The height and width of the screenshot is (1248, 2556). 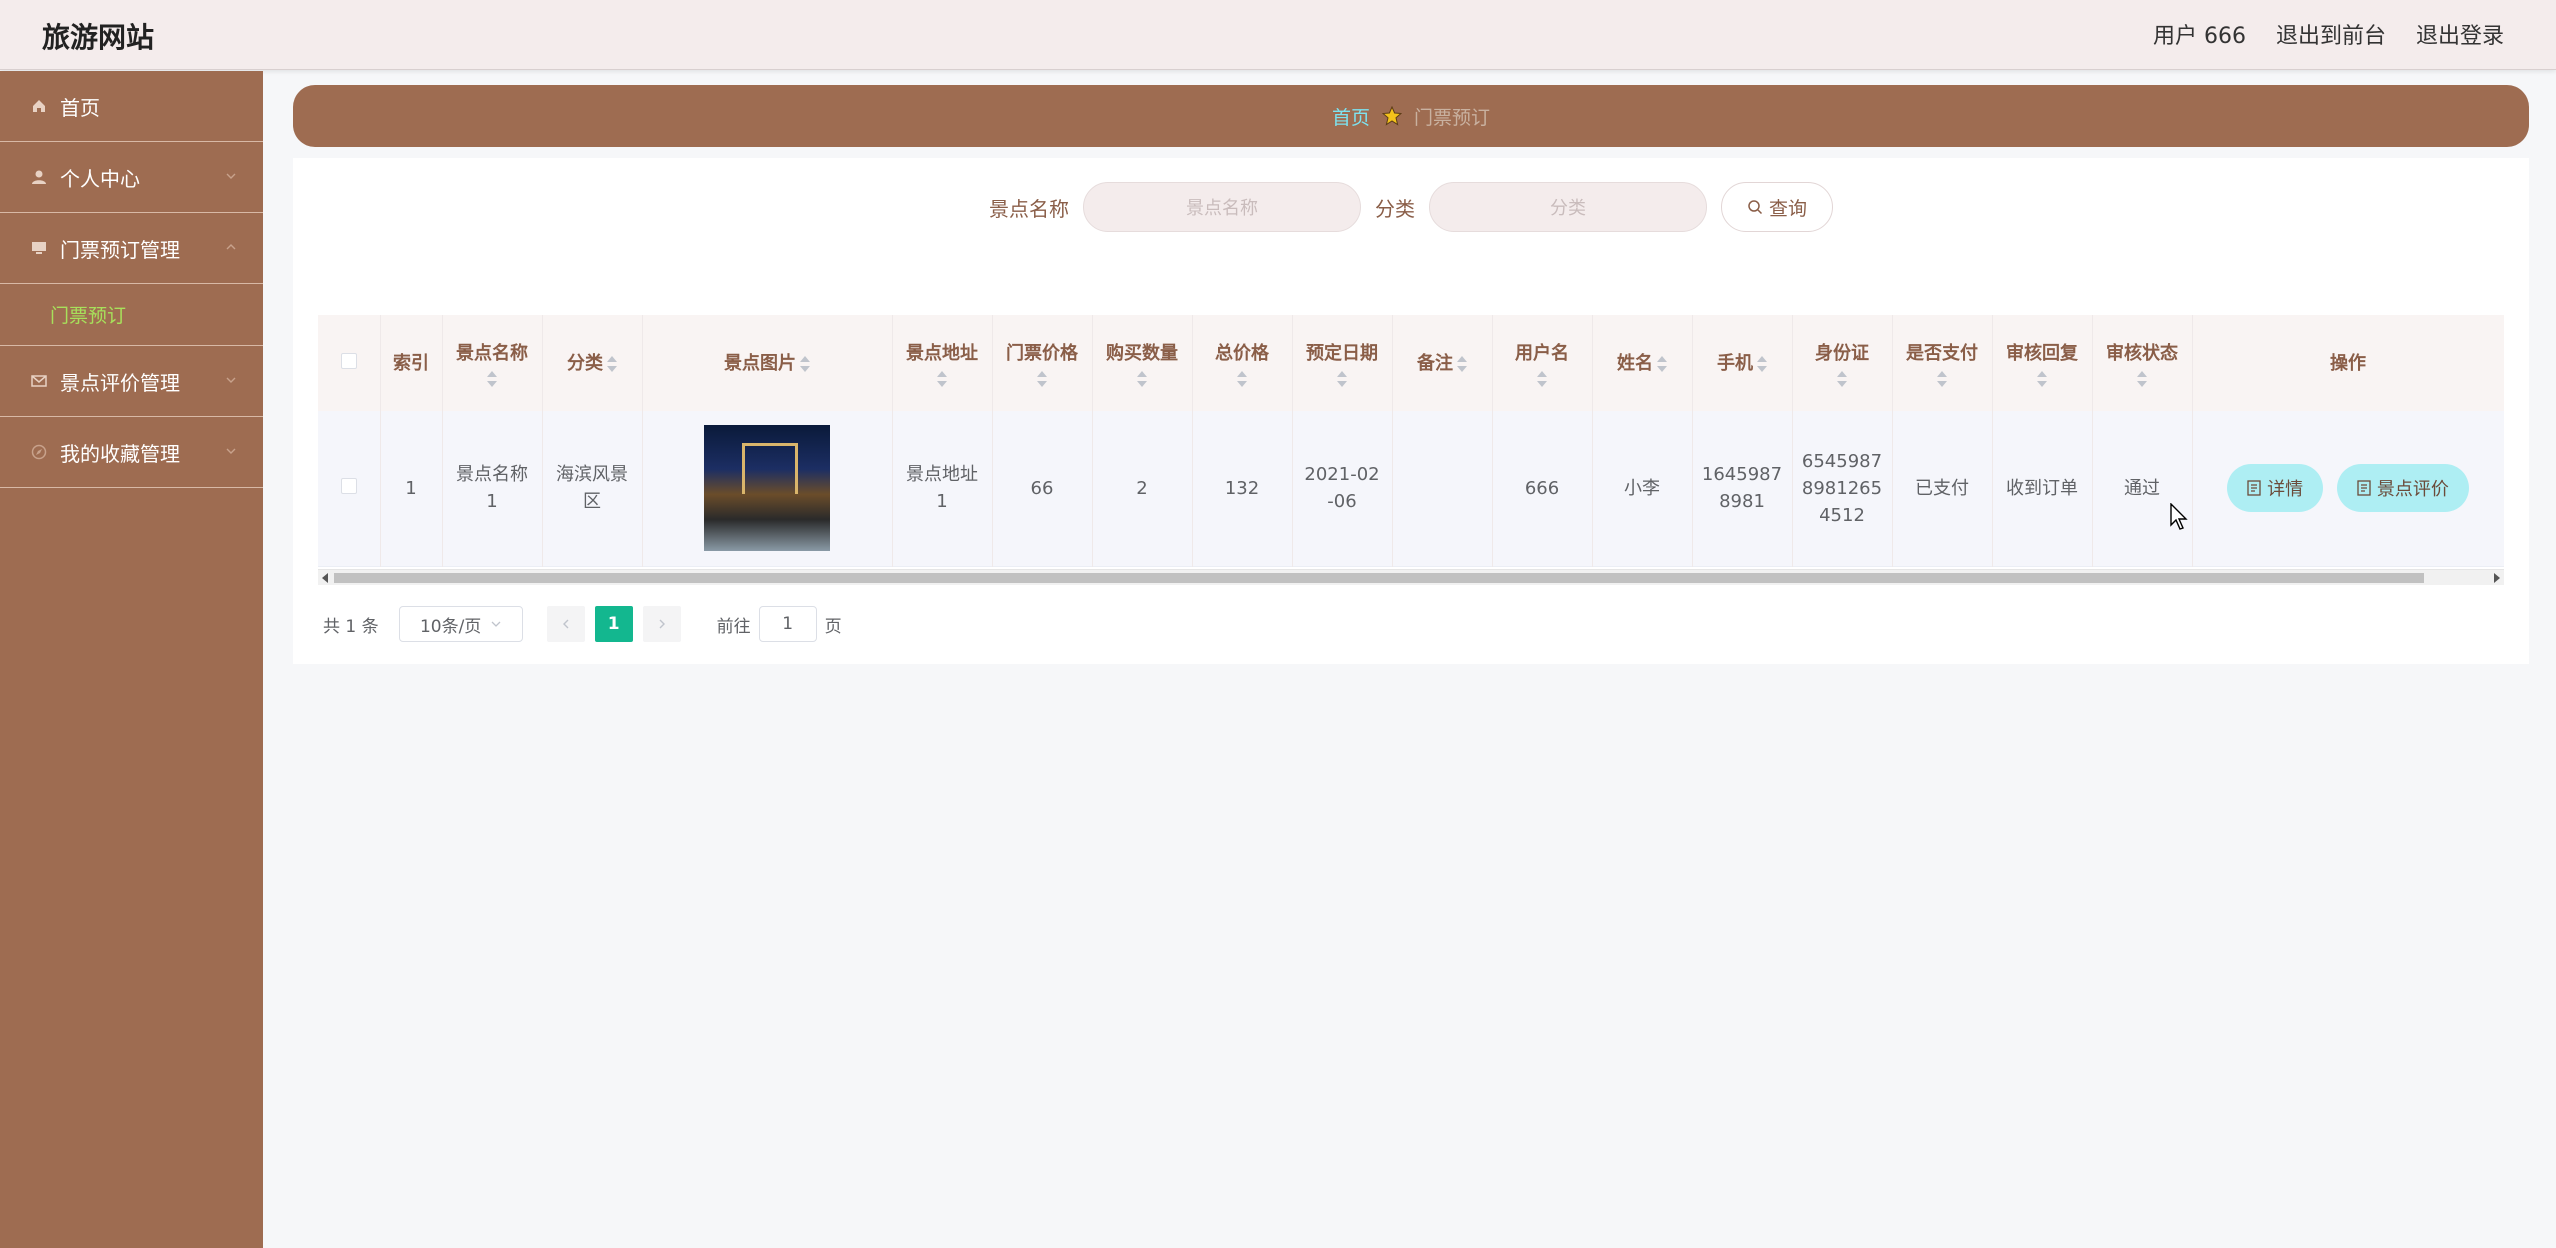 I want to click on chevron-up-icon, so click(x=231, y=247).